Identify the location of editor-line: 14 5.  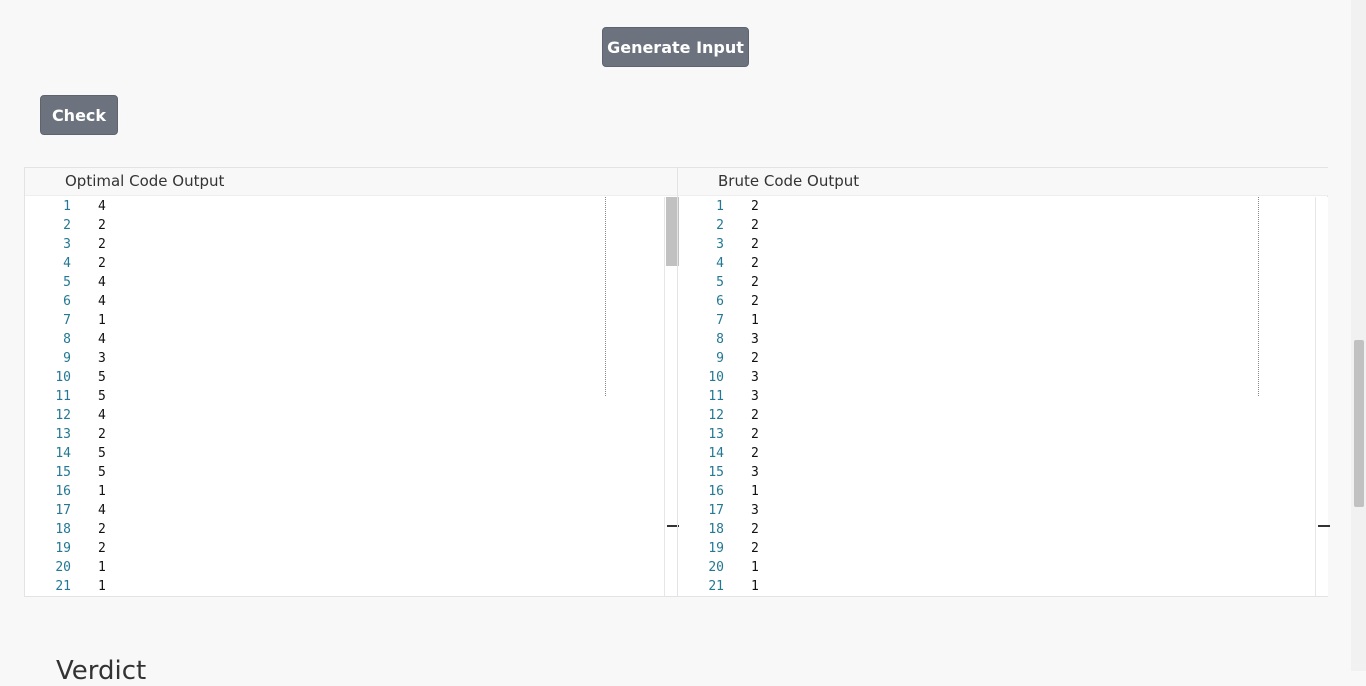
(345, 453).